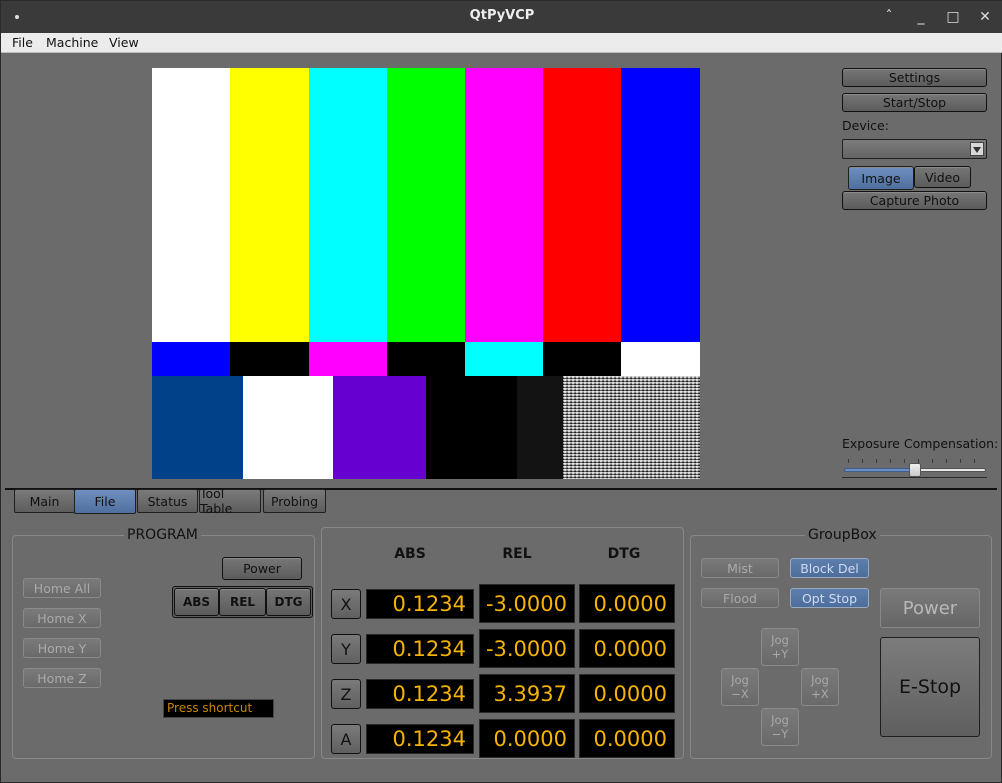 The height and width of the screenshot is (783, 1002). I want to click on tab-main: Main, so click(44, 501).